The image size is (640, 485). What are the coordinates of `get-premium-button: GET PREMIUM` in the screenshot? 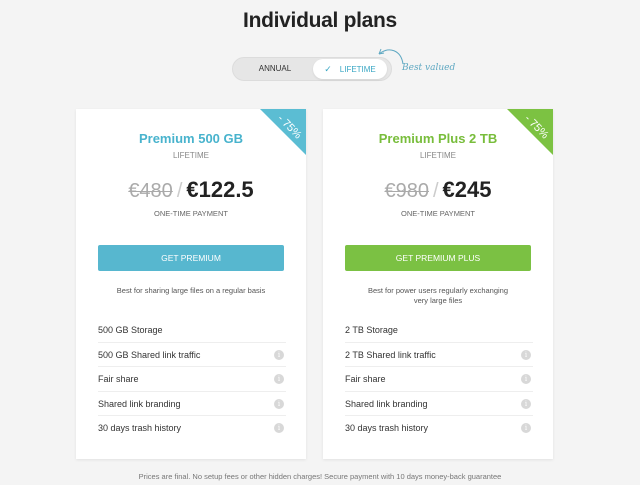 It's located at (191, 258).